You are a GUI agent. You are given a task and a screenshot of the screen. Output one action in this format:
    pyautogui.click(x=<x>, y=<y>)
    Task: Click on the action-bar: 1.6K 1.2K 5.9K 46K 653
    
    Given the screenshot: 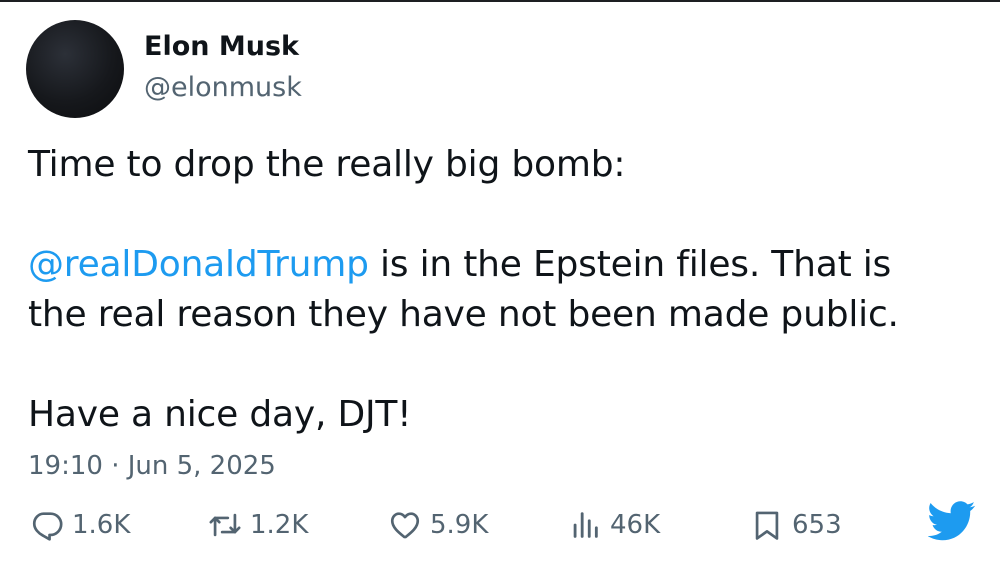 What is the action you would take?
    pyautogui.click(x=500, y=525)
    